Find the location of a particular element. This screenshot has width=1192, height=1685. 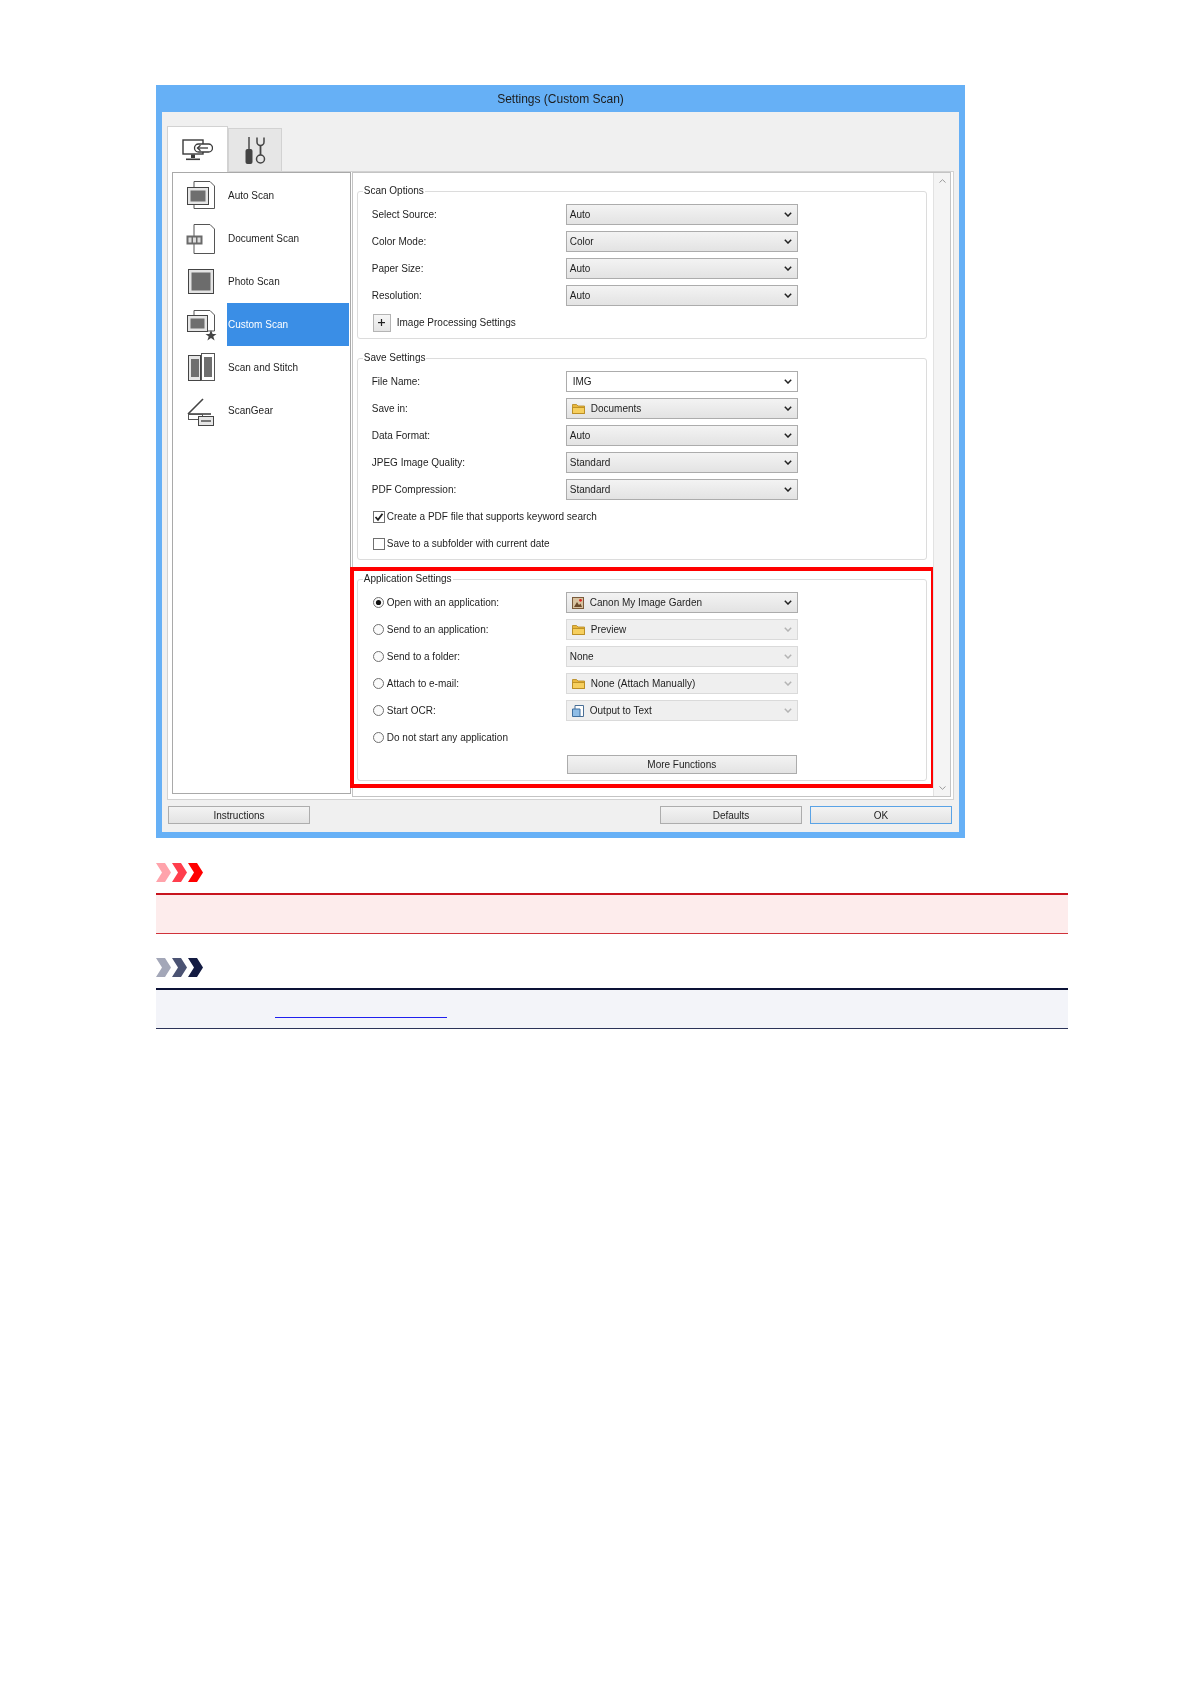

field-label: Color Mode: is located at coordinates (399, 241).